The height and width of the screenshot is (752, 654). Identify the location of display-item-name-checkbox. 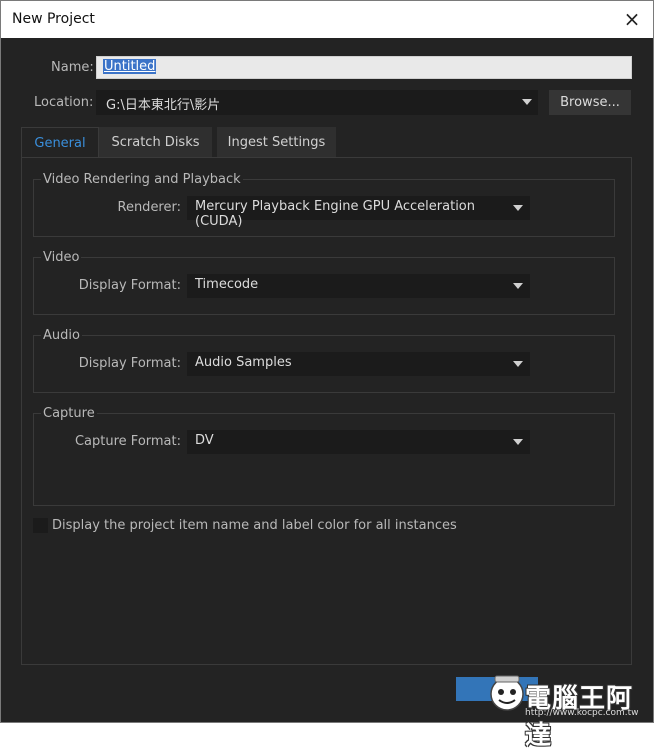
(40, 525).